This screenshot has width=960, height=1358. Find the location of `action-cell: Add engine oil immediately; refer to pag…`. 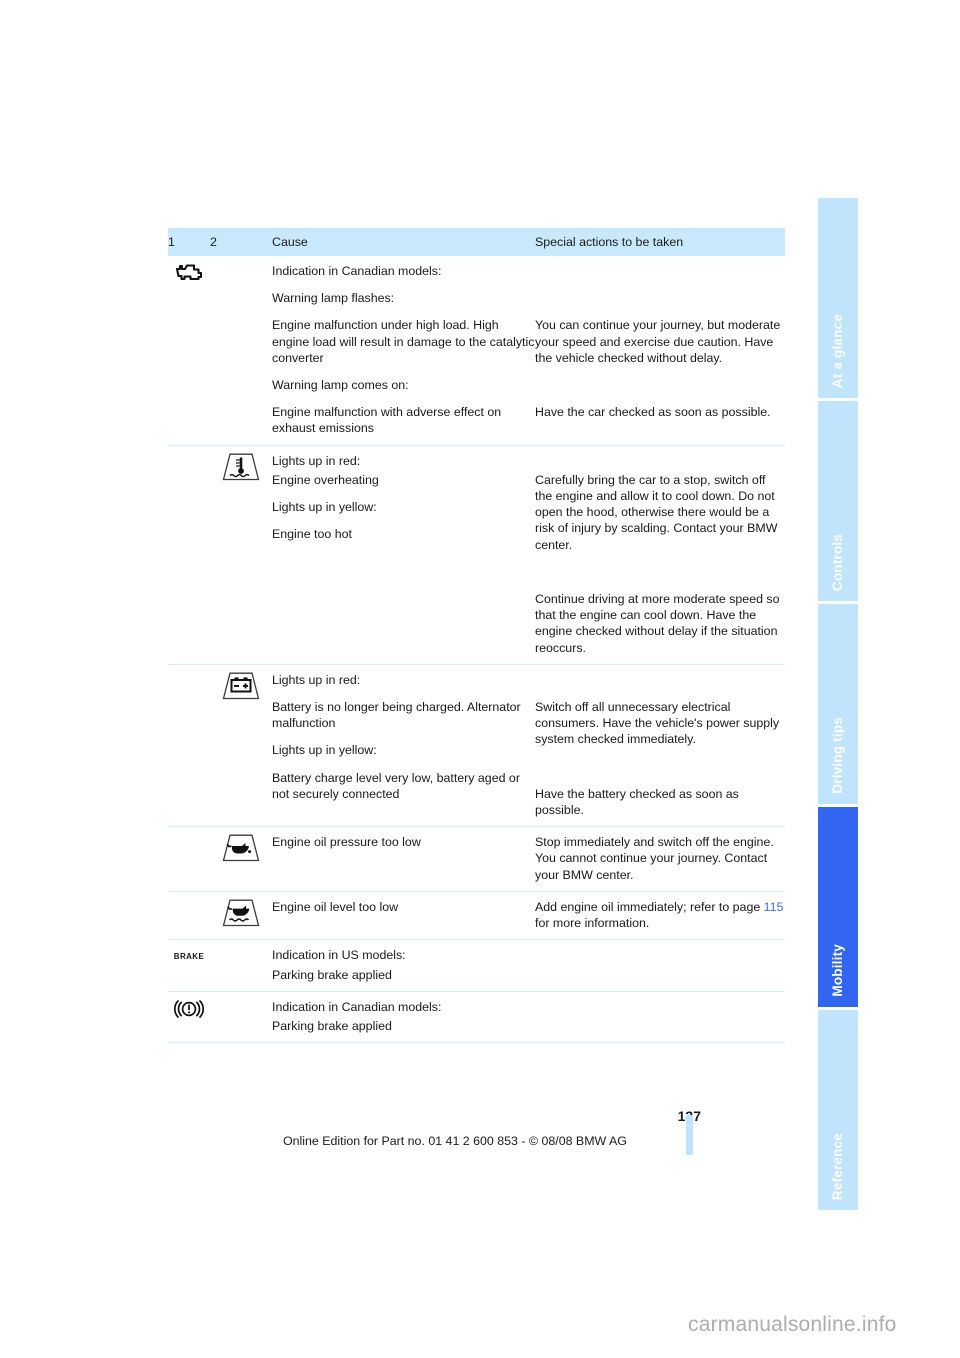

action-cell: Add engine oil immediately; refer to pag… is located at coordinates (660, 915).